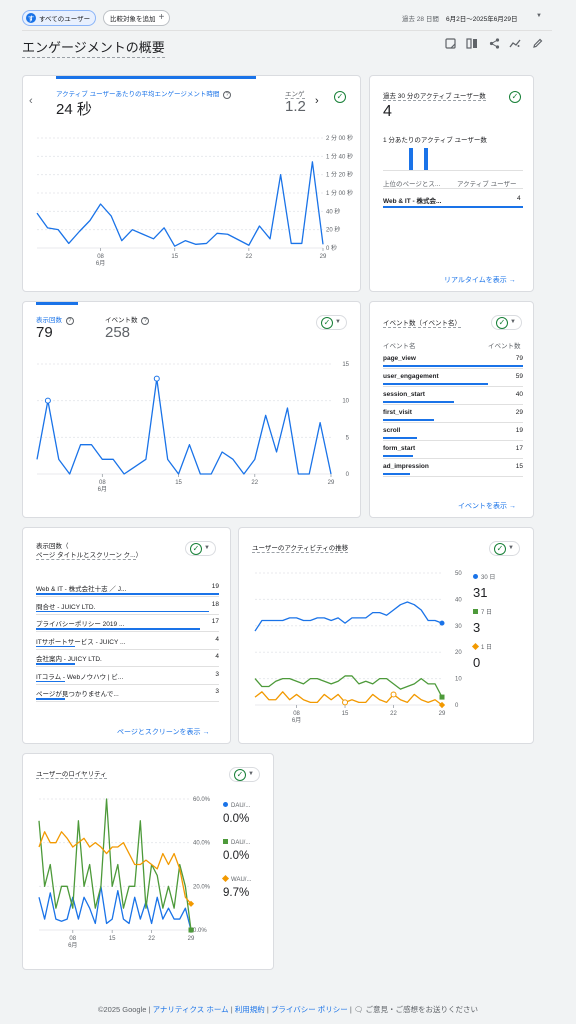  I want to click on series-end-marker, so click(442, 623).